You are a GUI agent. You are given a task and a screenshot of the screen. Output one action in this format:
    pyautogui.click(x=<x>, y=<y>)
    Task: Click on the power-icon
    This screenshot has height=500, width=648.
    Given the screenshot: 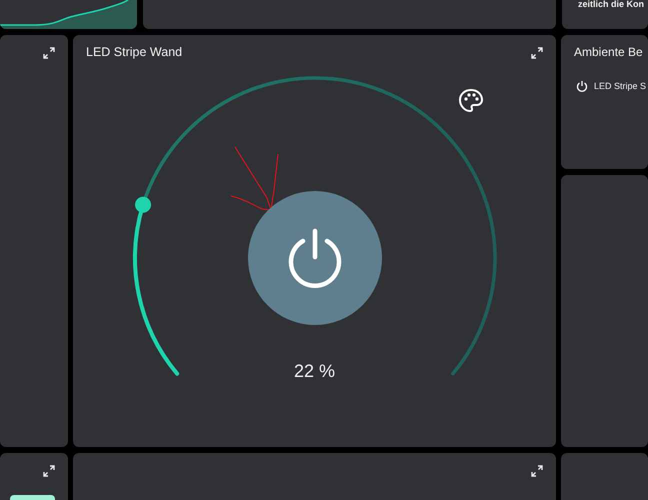 What is the action you would take?
    pyautogui.click(x=582, y=86)
    